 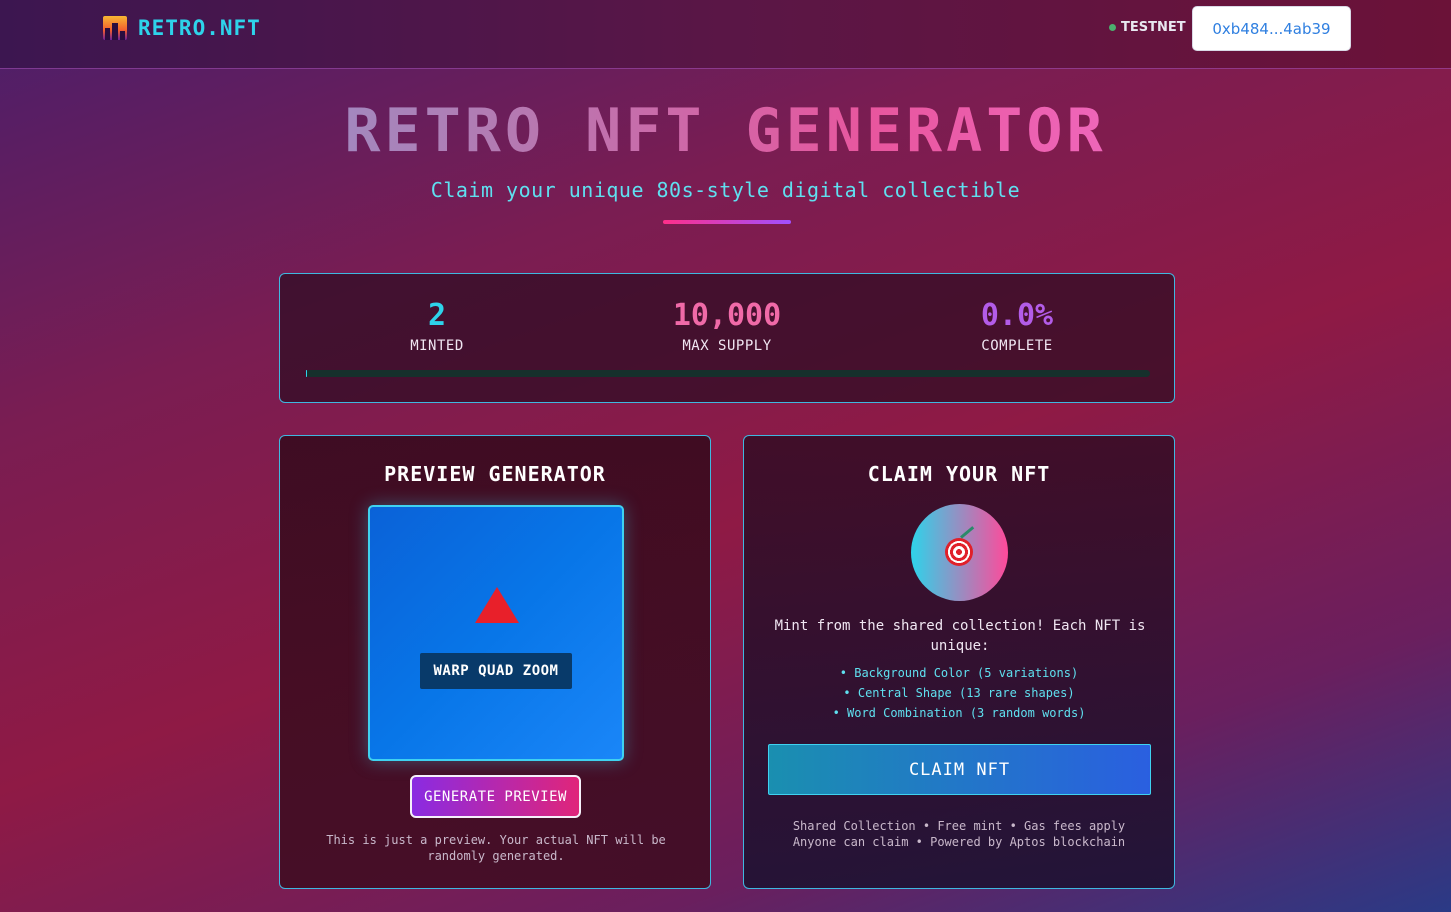 What do you see at coordinates (1271, 28) in the screenshot?
I see `wallet-address-button: 0xb484...4ab39` at bounding box center [1271, 28].